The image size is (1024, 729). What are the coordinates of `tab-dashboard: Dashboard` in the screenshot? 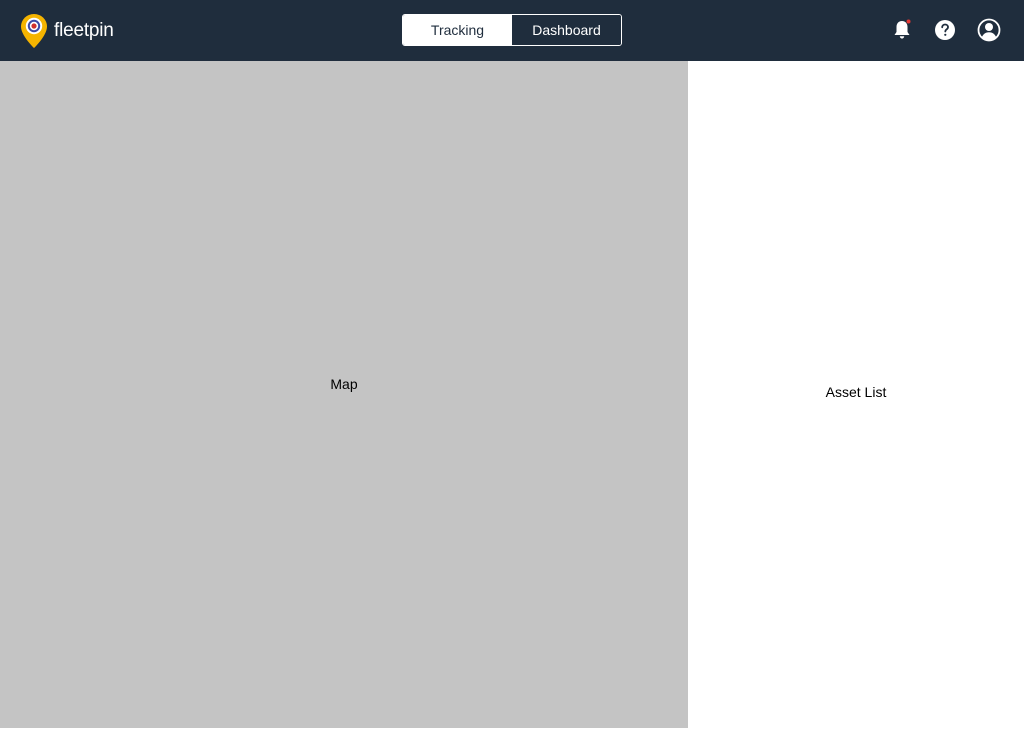 It's located at (566, 30).